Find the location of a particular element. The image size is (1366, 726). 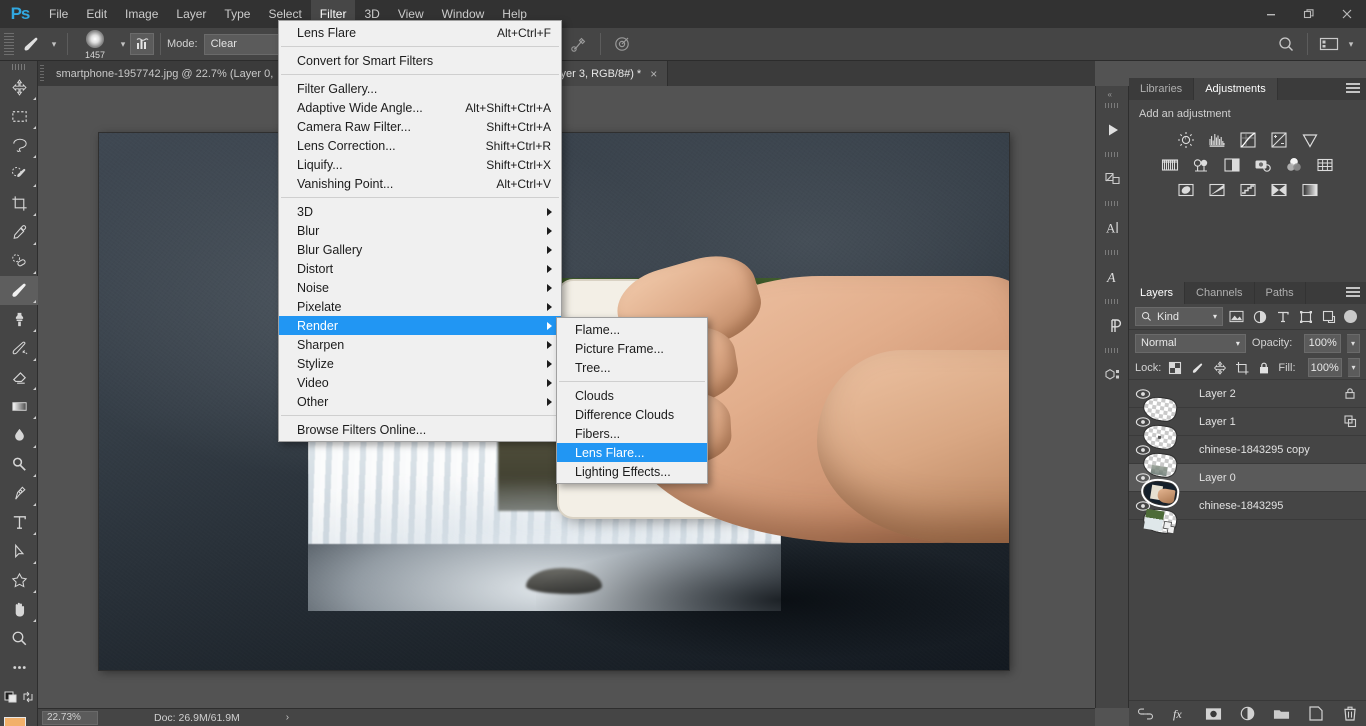

menu-item-stylize: Stylize is located at coordinates (420, 363).